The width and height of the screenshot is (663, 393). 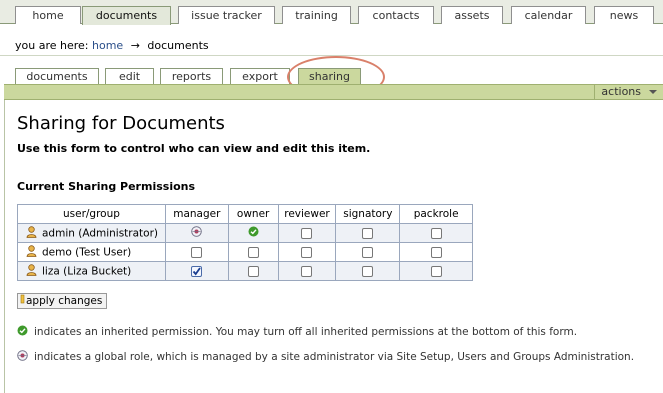 I want to click on section-heading: Current Sharing Permissions, so click(x=106, y=186).